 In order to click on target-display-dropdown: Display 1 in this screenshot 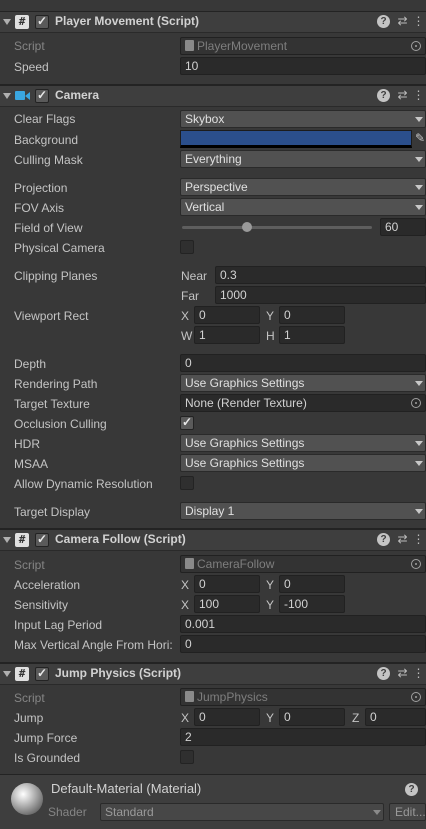, I will do `click(303, 511)`.